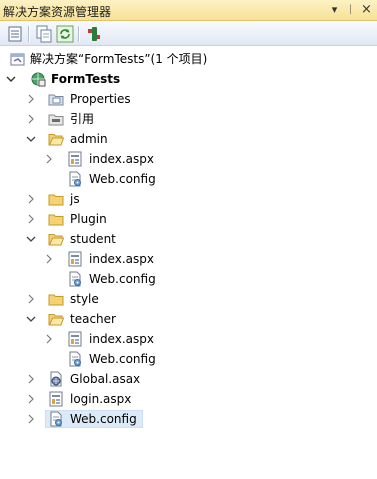 This screenshot has width=377, height=479. I want to click on tree-item: login.aspx, so click(188, 399).